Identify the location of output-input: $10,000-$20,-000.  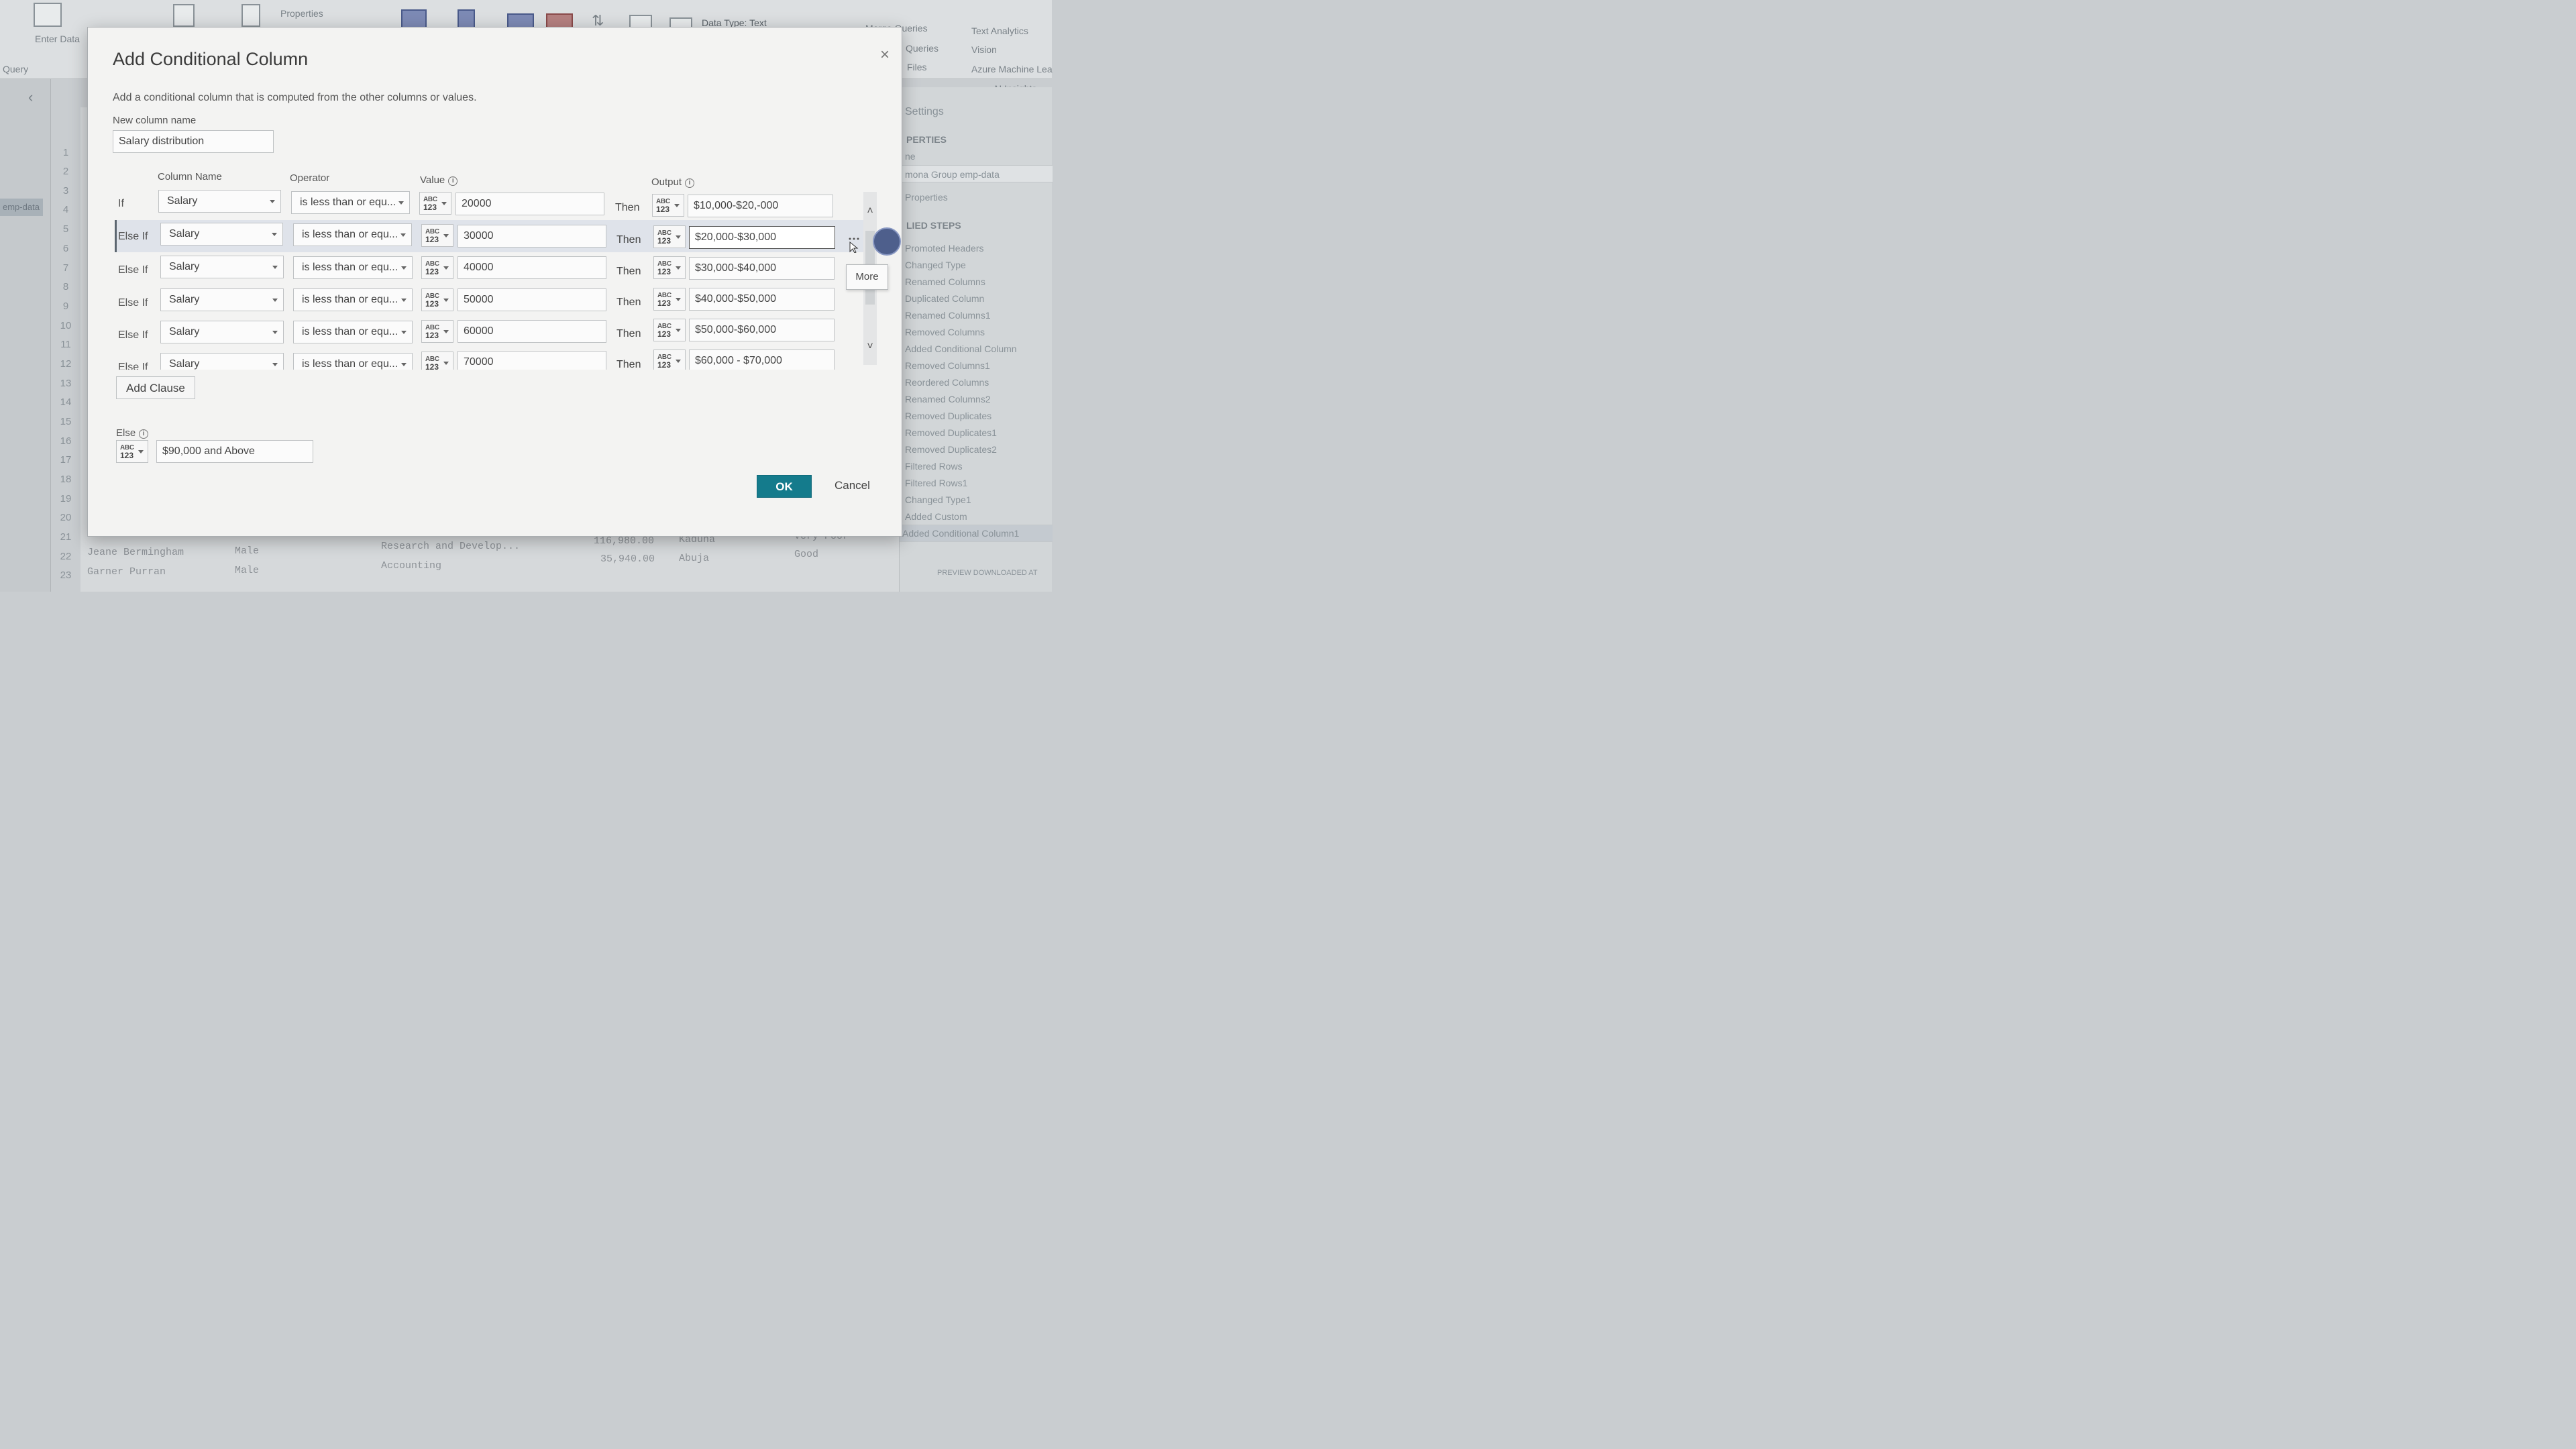
(760, 206).